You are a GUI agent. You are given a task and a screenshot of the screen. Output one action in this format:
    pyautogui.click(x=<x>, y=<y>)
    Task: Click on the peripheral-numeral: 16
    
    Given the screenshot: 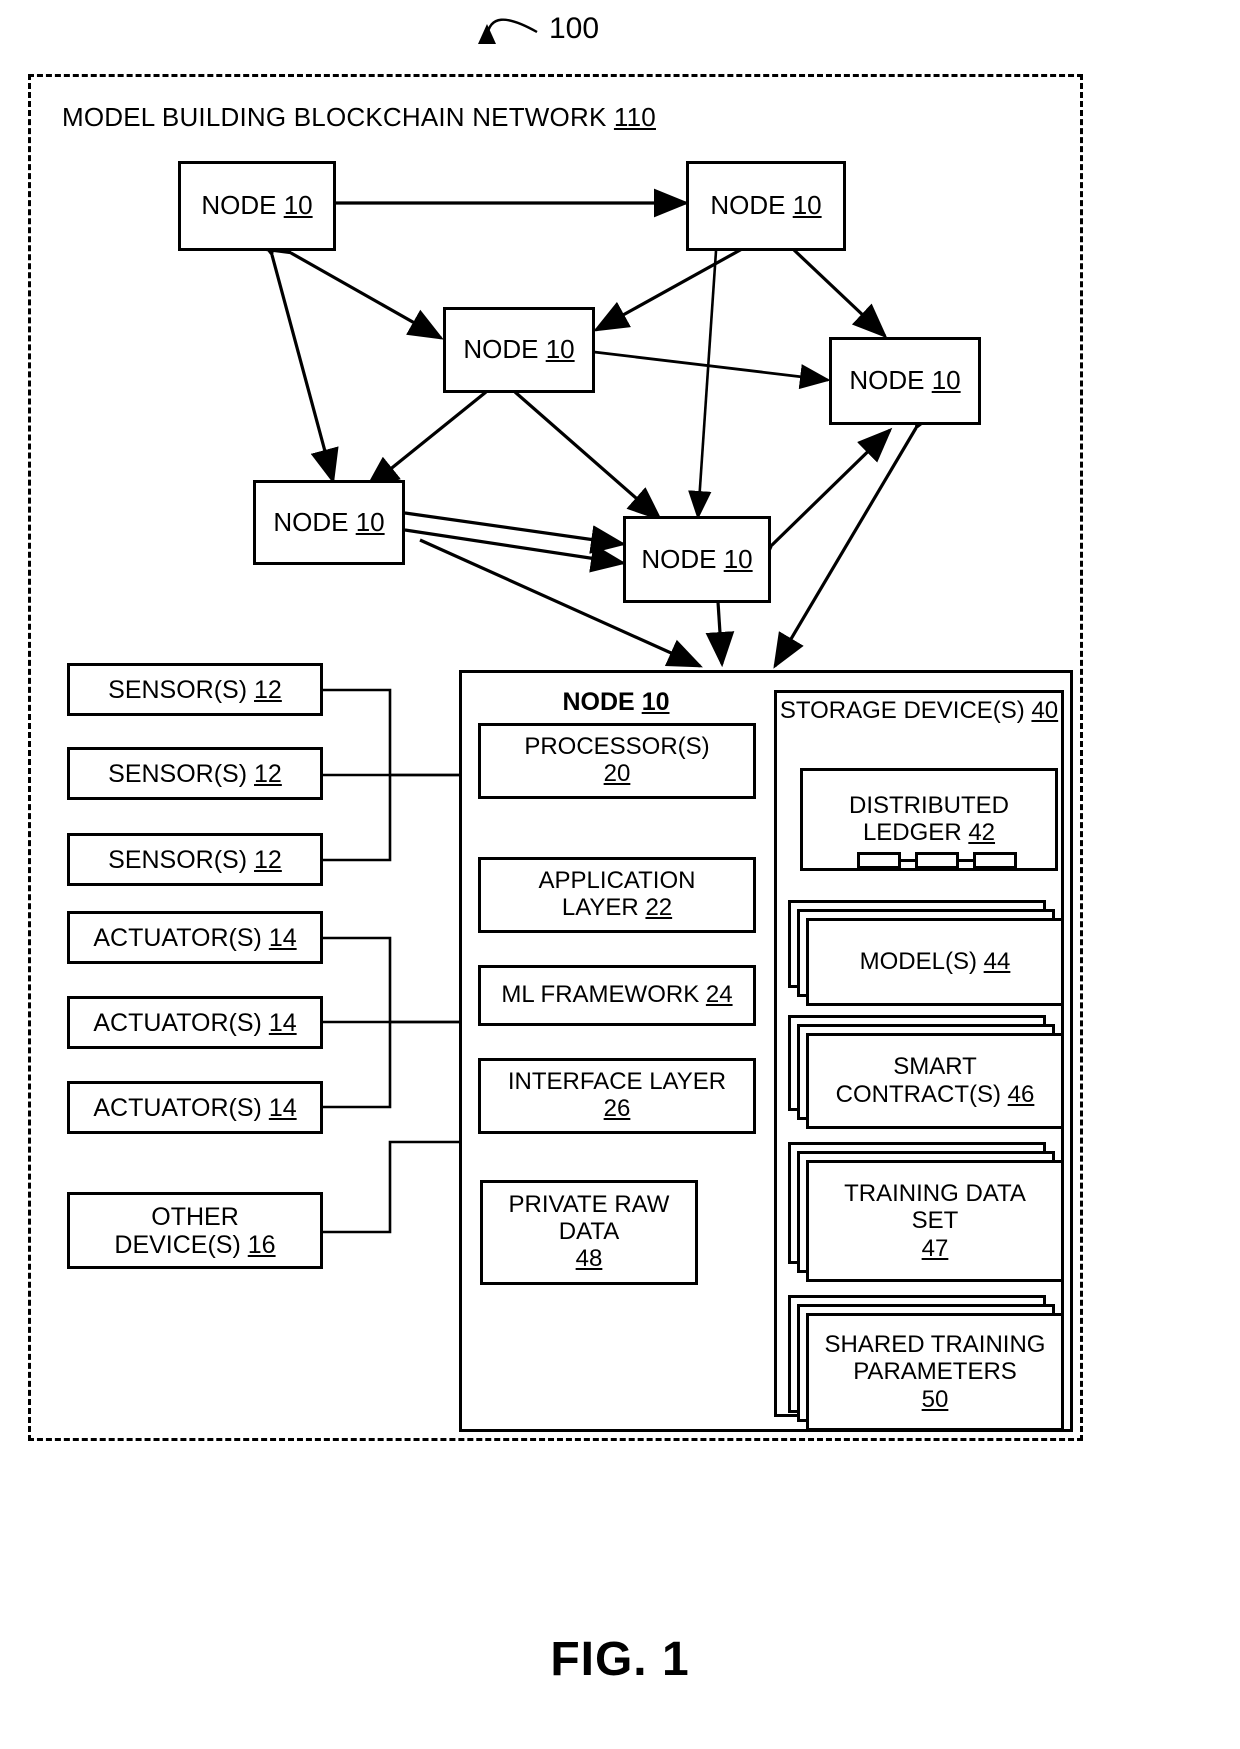 What is the action you would take?
    pyautogui.click(x=261, y=1244)
    